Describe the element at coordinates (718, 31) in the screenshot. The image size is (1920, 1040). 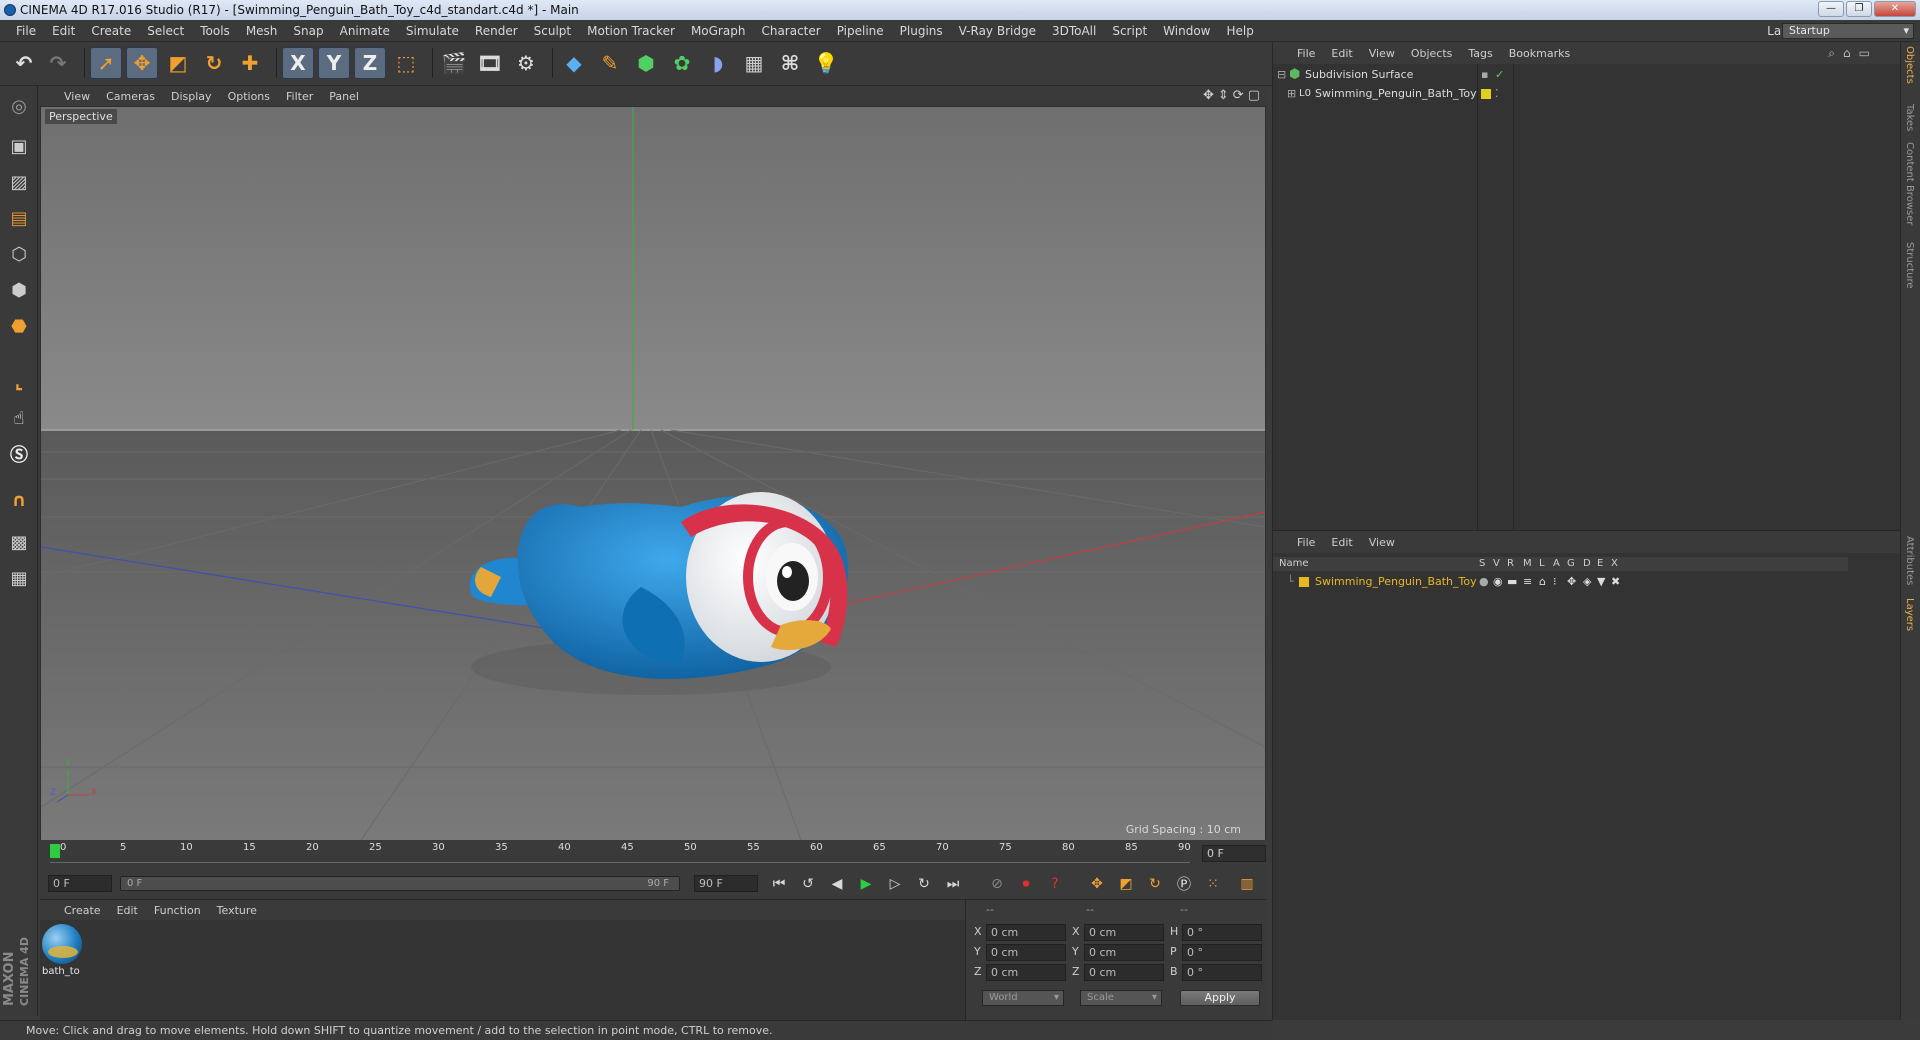
I see `menu-mograph: MoGraph` at that location.